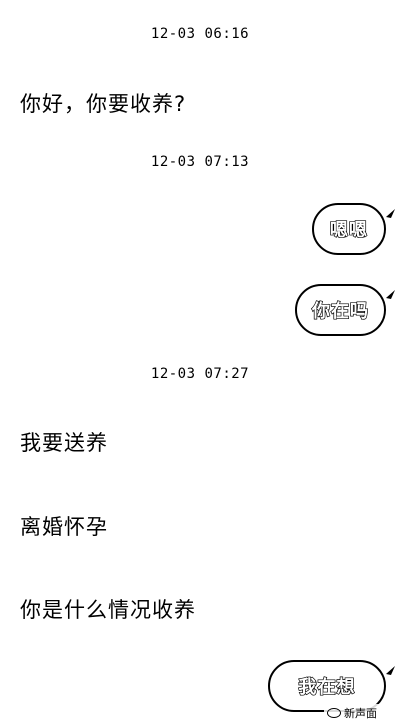 The height and width of the screenshot is (728, 400). I want to click on timestamp: 12-03 07:13, so click(200, 162).